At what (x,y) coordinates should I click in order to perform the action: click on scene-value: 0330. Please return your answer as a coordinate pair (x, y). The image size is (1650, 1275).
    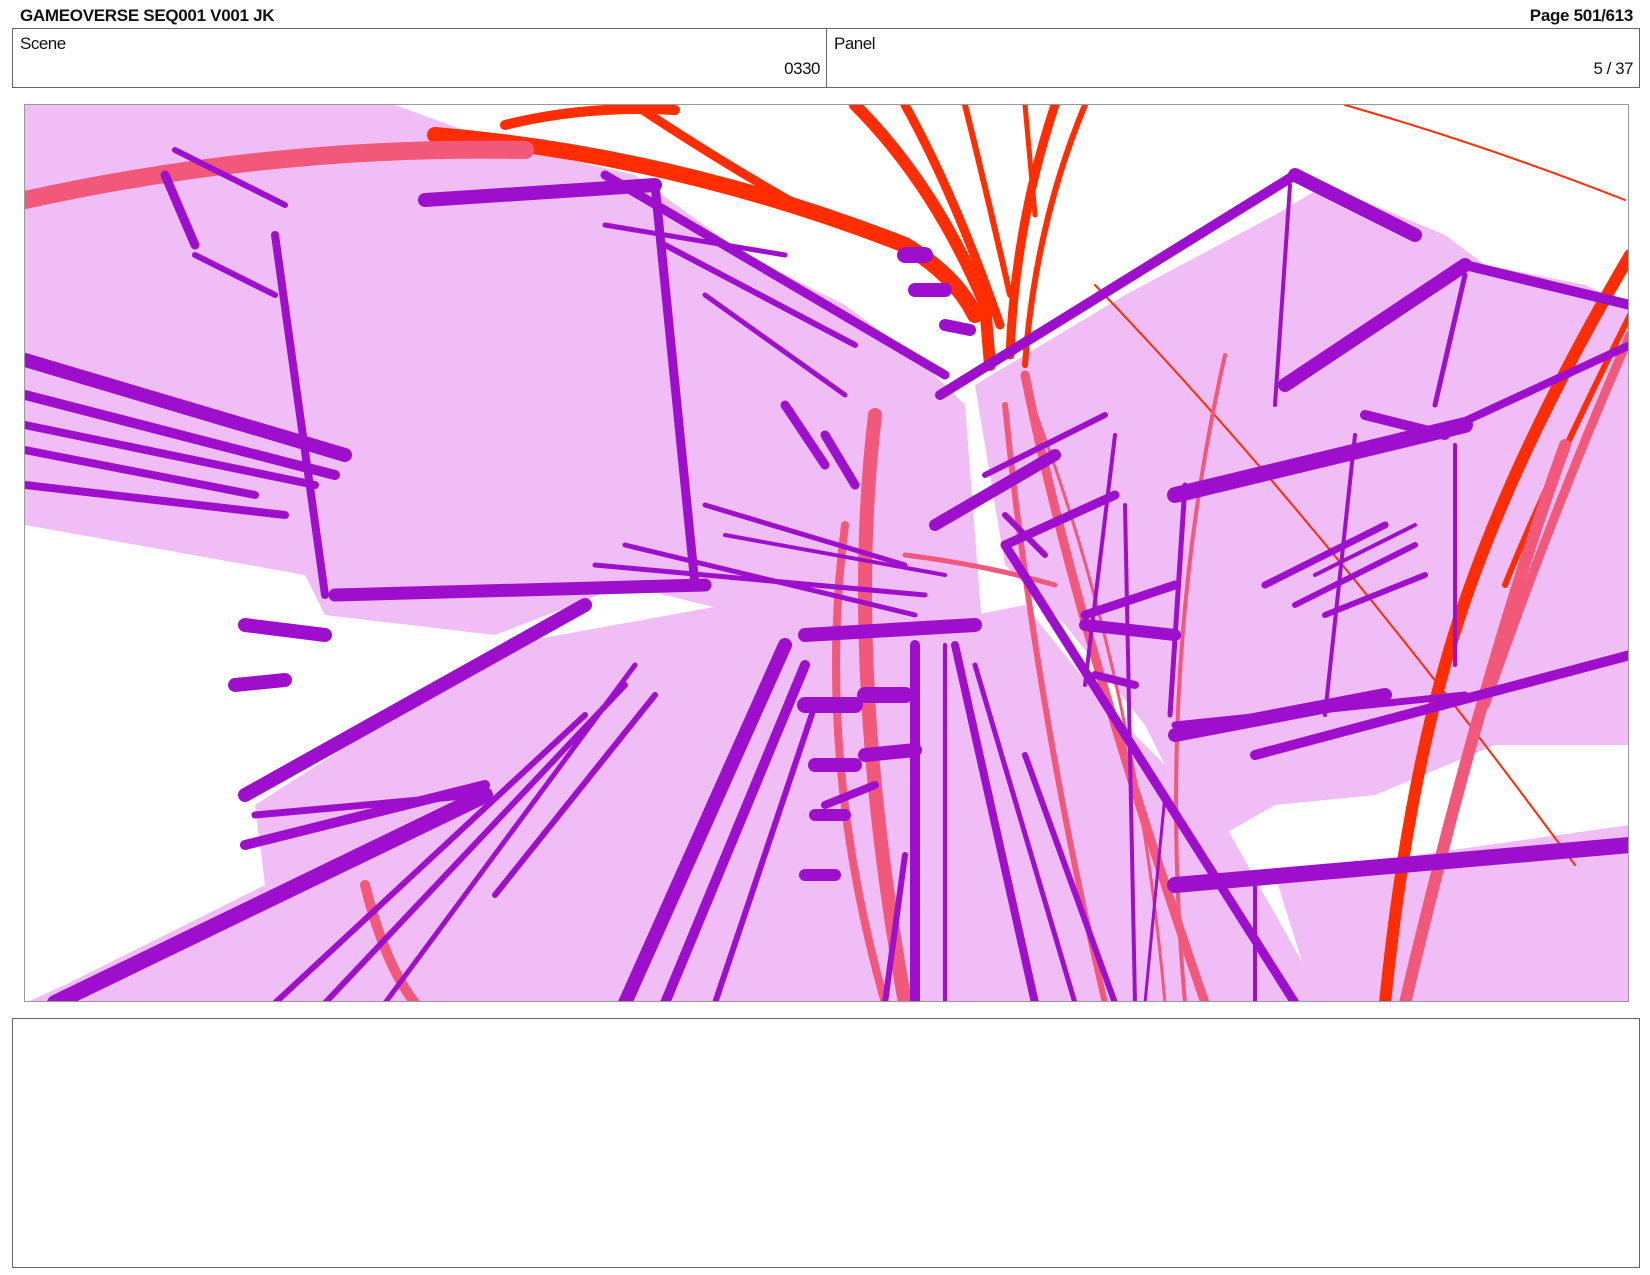
    Looking at the image, I should click on (802, 68).